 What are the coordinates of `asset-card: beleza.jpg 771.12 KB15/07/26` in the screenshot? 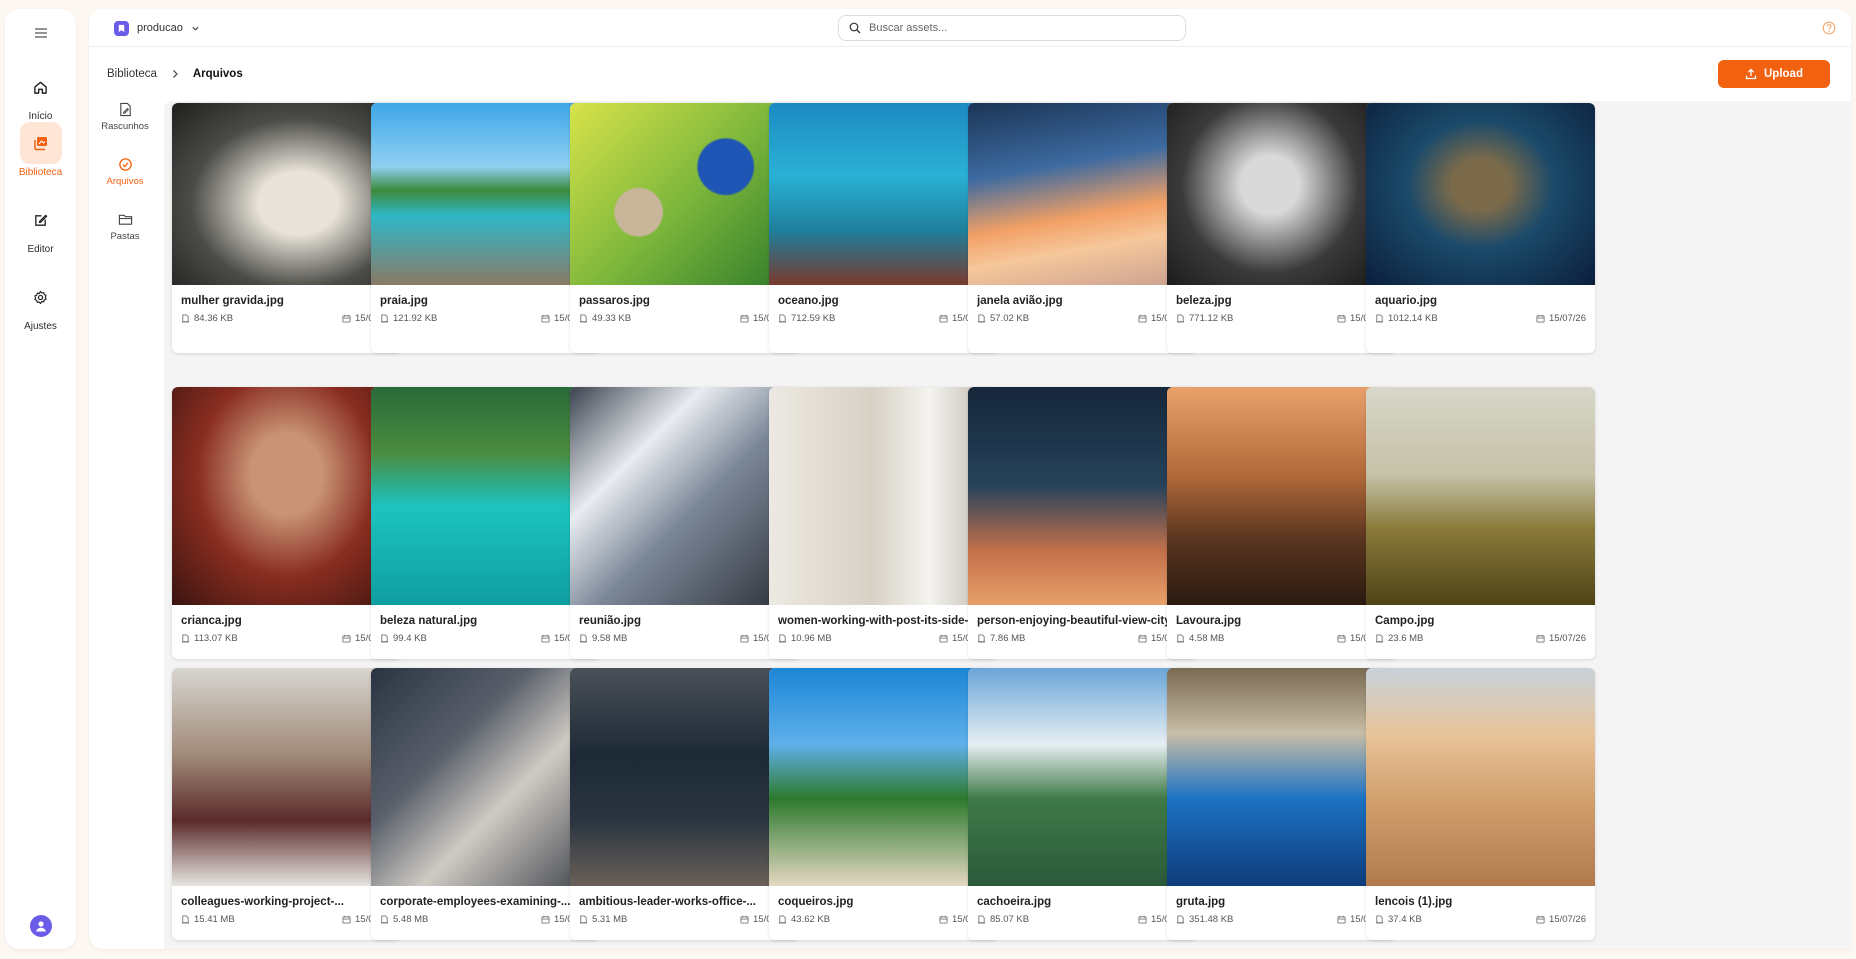 It's located at (1281, 228).